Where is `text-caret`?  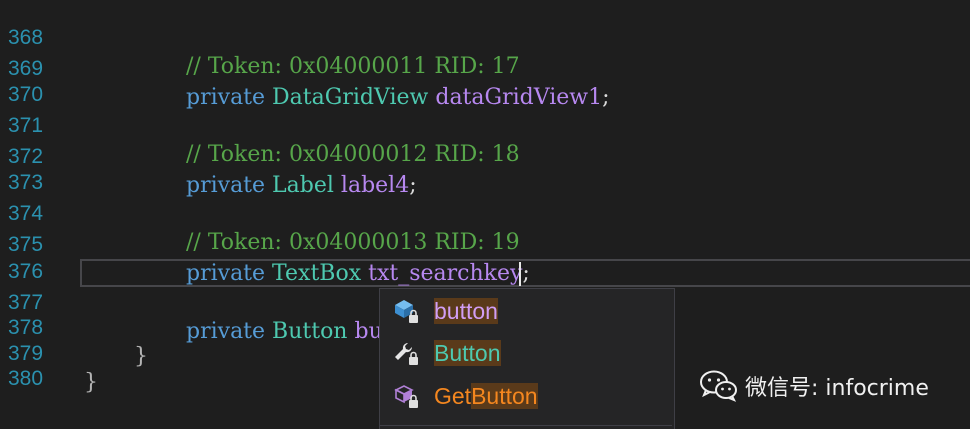 text-caret is located at coordinates (520, 274).